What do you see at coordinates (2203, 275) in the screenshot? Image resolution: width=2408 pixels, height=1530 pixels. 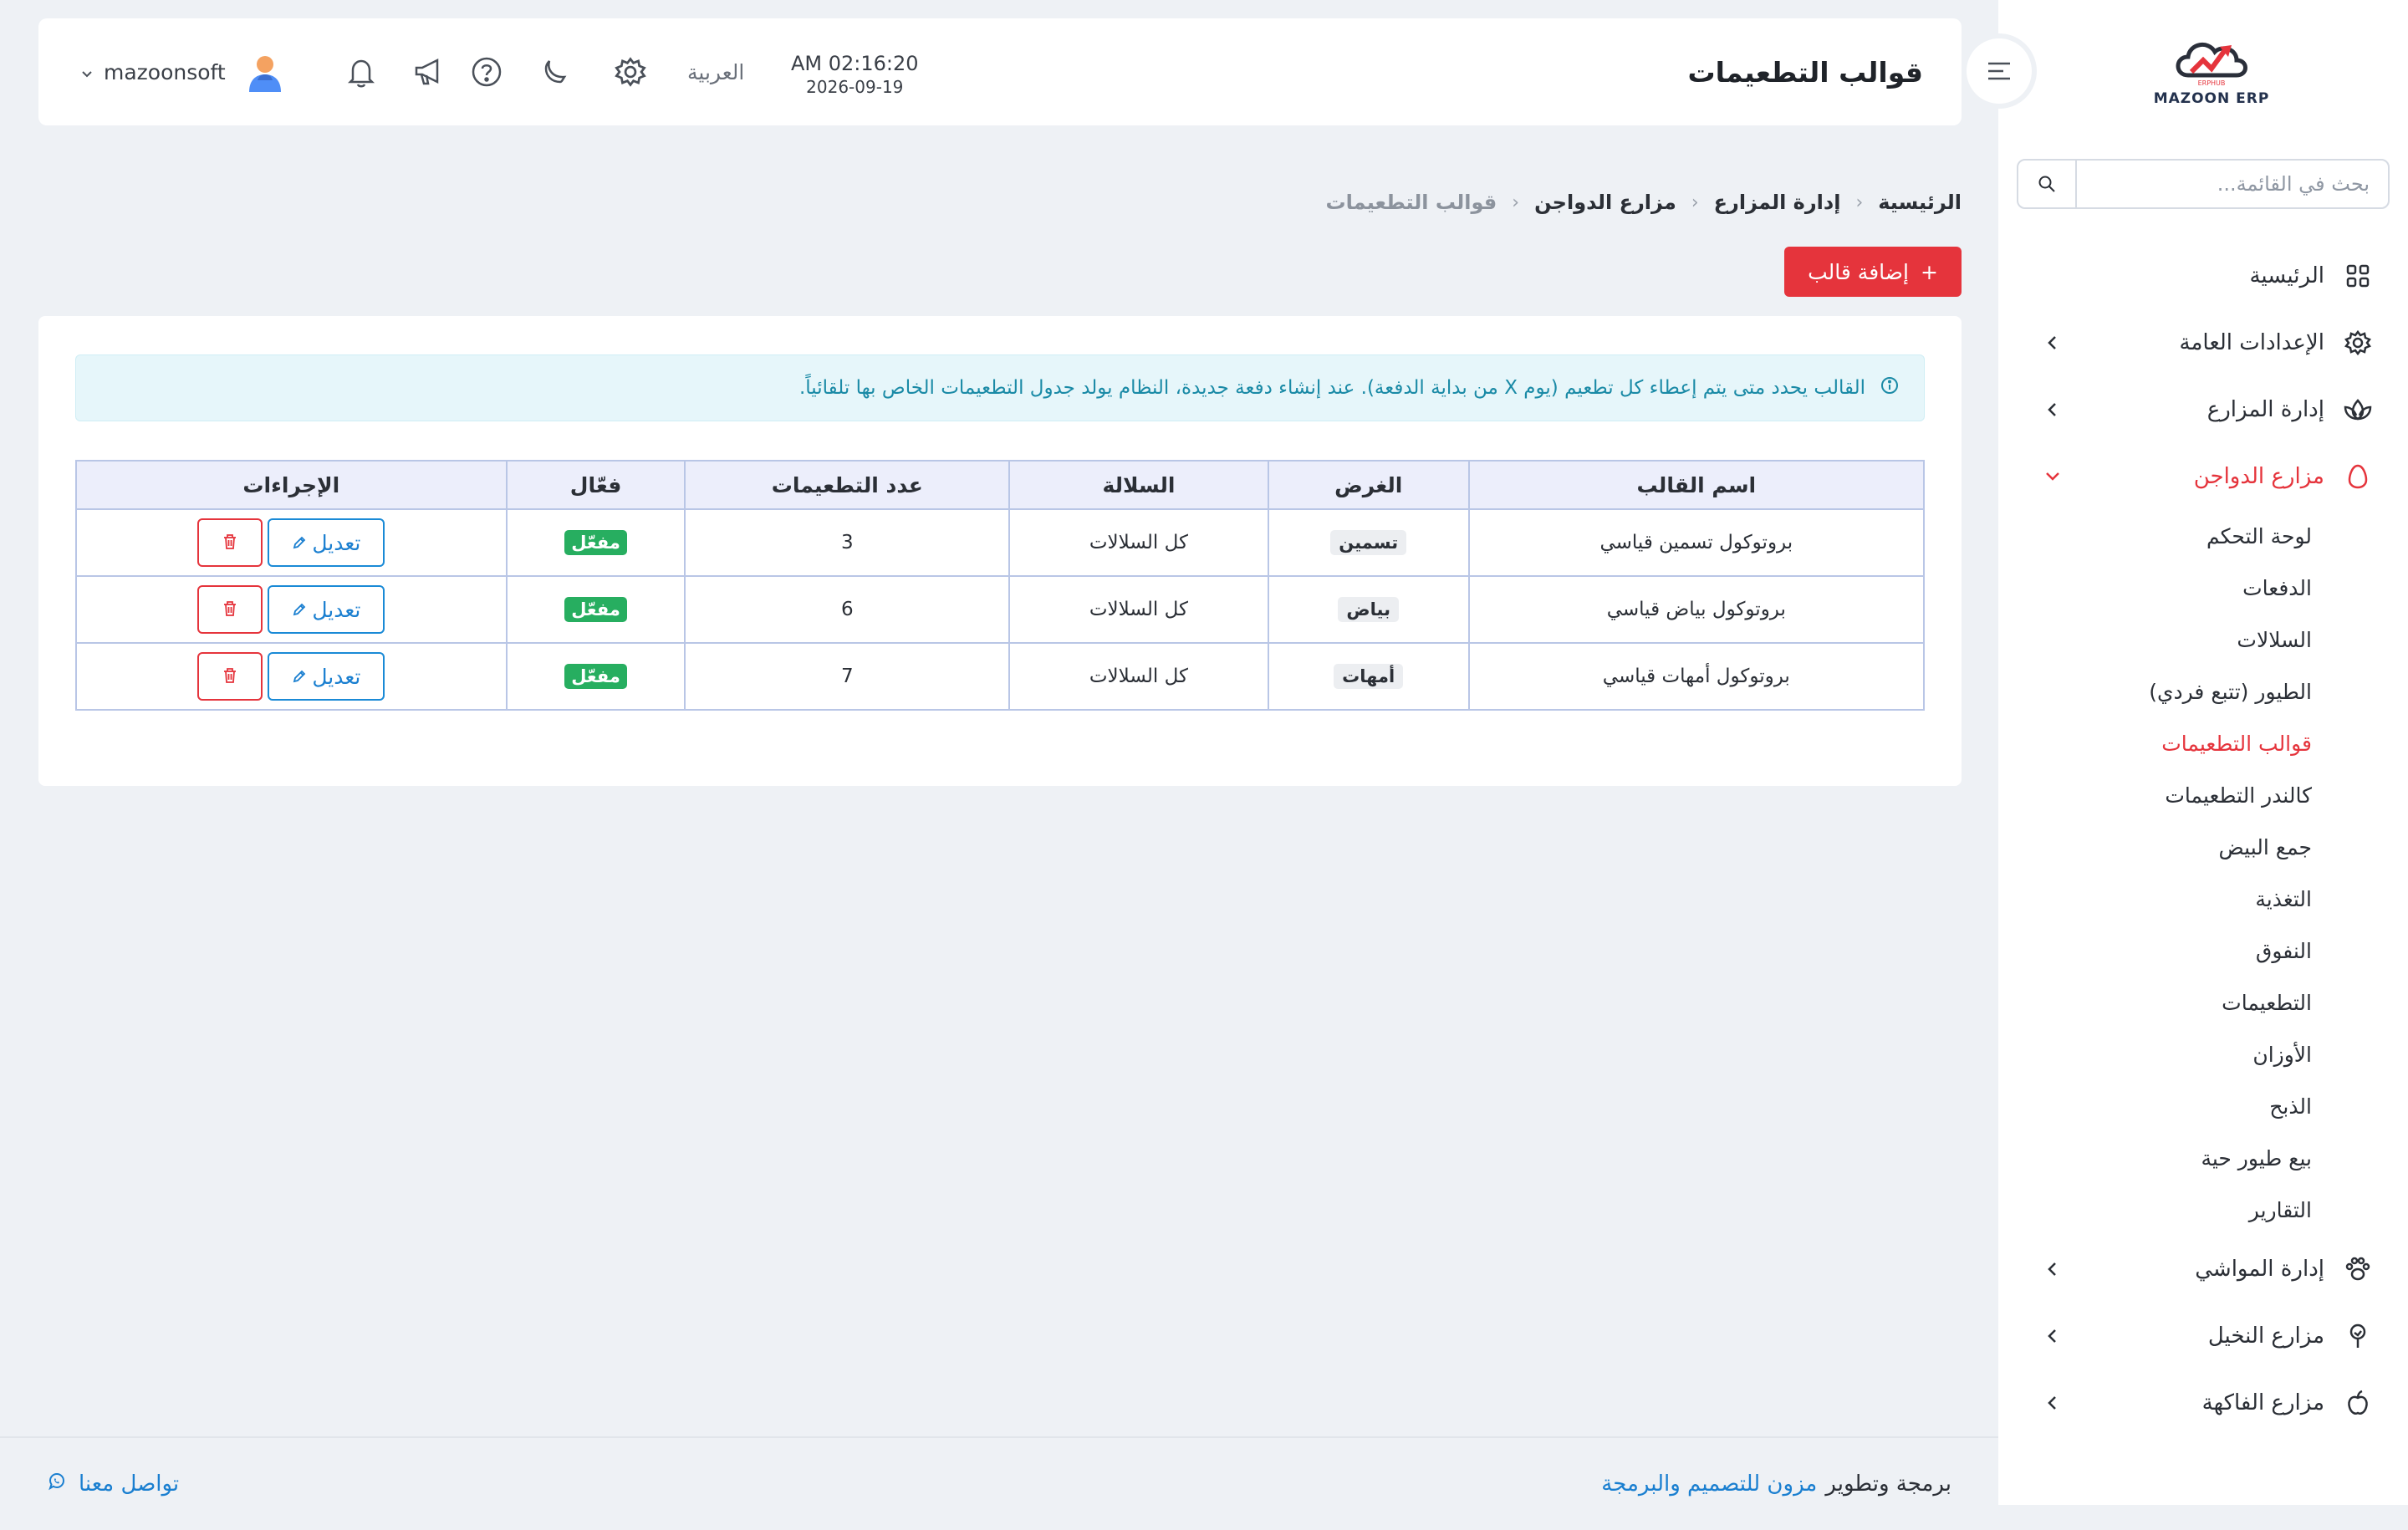 I see `sidebar-item-home: الرئيسية` at bounding box center [2203, 275].